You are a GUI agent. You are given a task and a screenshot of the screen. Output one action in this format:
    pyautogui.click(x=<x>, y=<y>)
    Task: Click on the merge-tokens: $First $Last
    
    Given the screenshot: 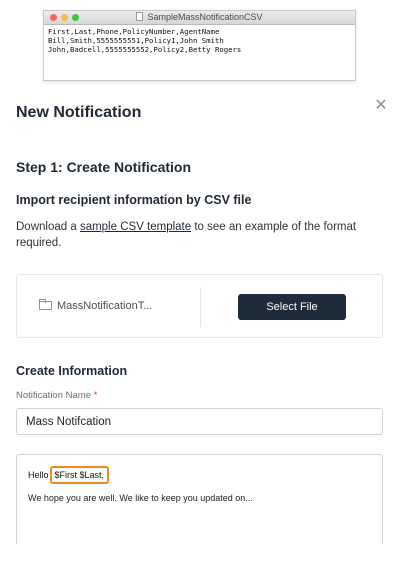 What is the action you would take?
    pyautogui.click(x=78, y=475)
    